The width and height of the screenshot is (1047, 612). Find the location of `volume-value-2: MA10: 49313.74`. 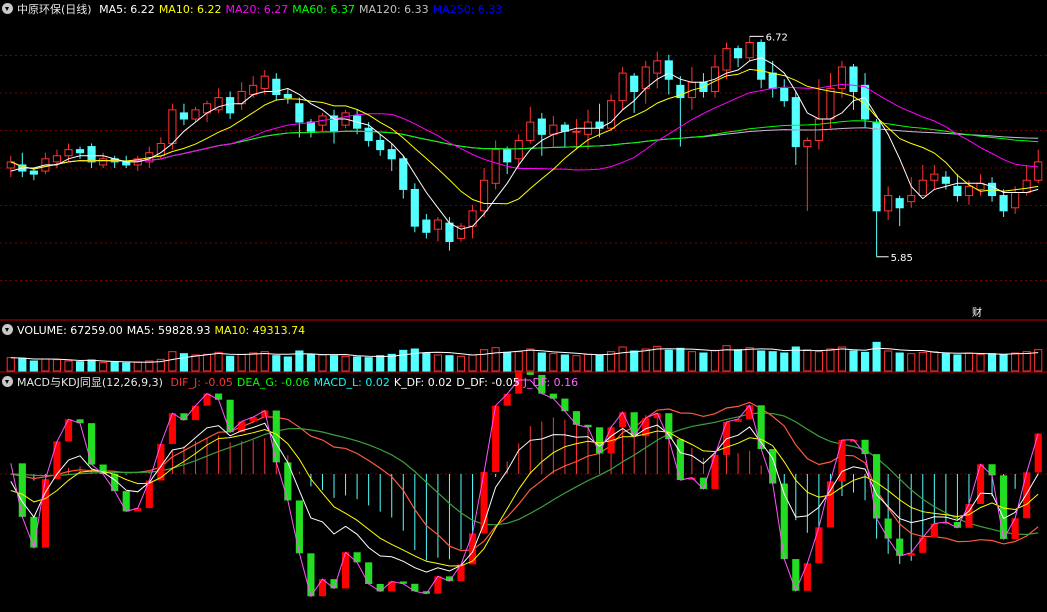

volume-value-2: MA10: 49313.74 is located at coordinates (260, 330).